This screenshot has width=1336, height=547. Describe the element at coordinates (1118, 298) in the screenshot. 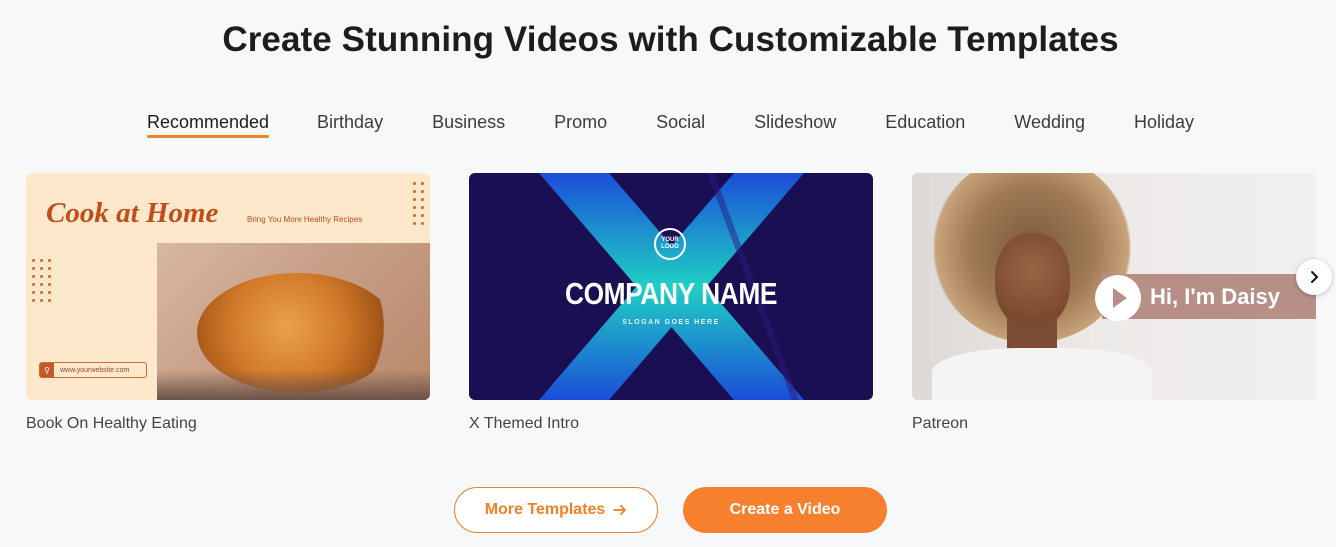

I see `play-icon` at that location.